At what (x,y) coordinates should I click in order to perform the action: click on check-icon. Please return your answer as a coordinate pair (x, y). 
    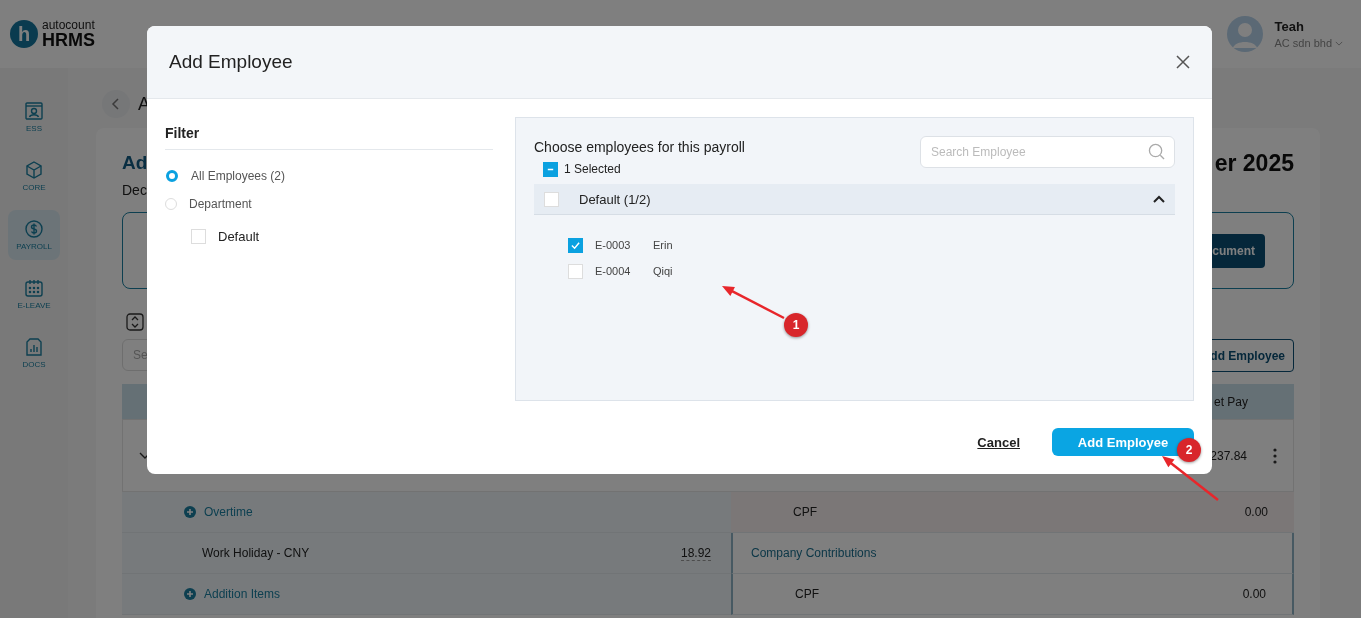
    Looking at the image, I should click on (575, 245).